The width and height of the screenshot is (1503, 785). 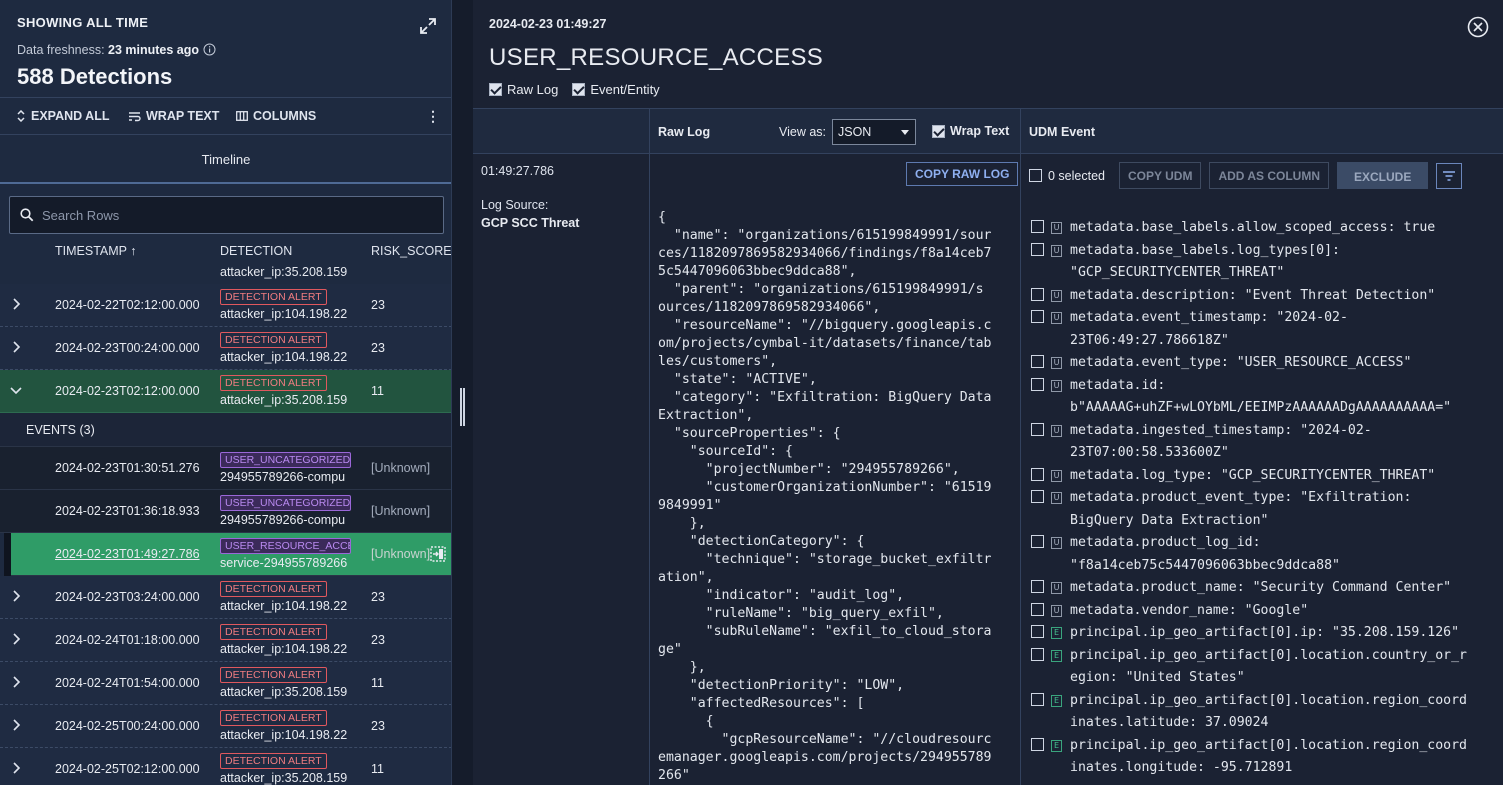 I want to click on event-type-title: USER_RESOURCE_ACCESS, so click(x=656, y=57).